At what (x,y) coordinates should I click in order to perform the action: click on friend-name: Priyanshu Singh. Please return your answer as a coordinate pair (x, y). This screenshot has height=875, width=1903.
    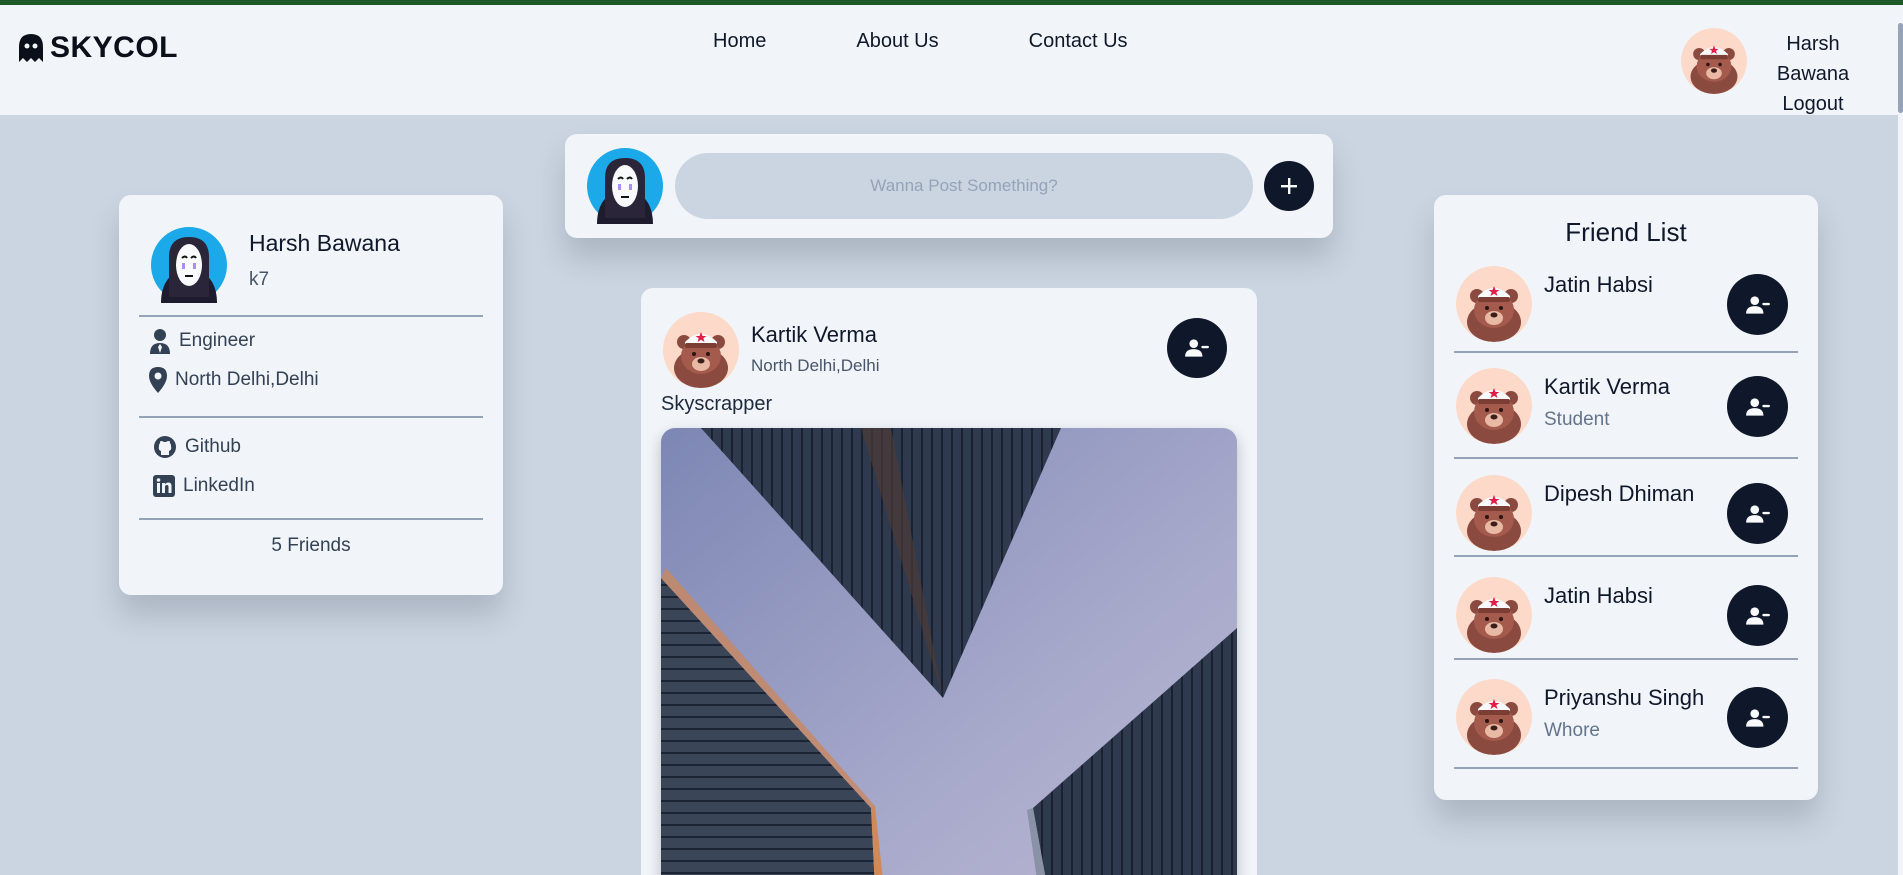
    Looking at the image, I should click on (1624, 698).